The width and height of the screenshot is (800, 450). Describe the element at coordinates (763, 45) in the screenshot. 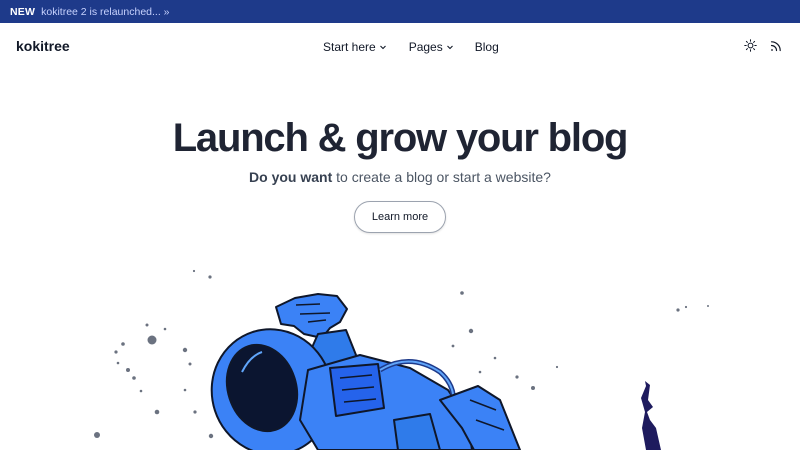

I see `nav-icons` at that location.